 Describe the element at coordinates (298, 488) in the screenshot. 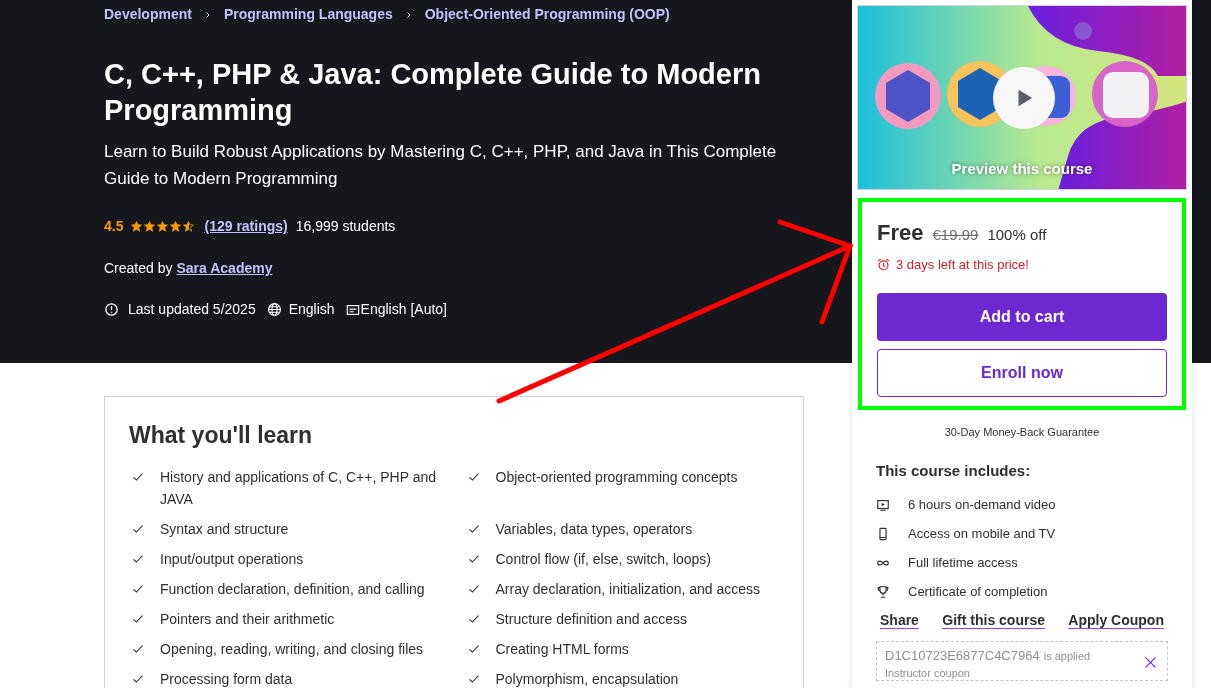

I see `learning-item: History and applications of C, C++, PHP and JAVA` at that location.